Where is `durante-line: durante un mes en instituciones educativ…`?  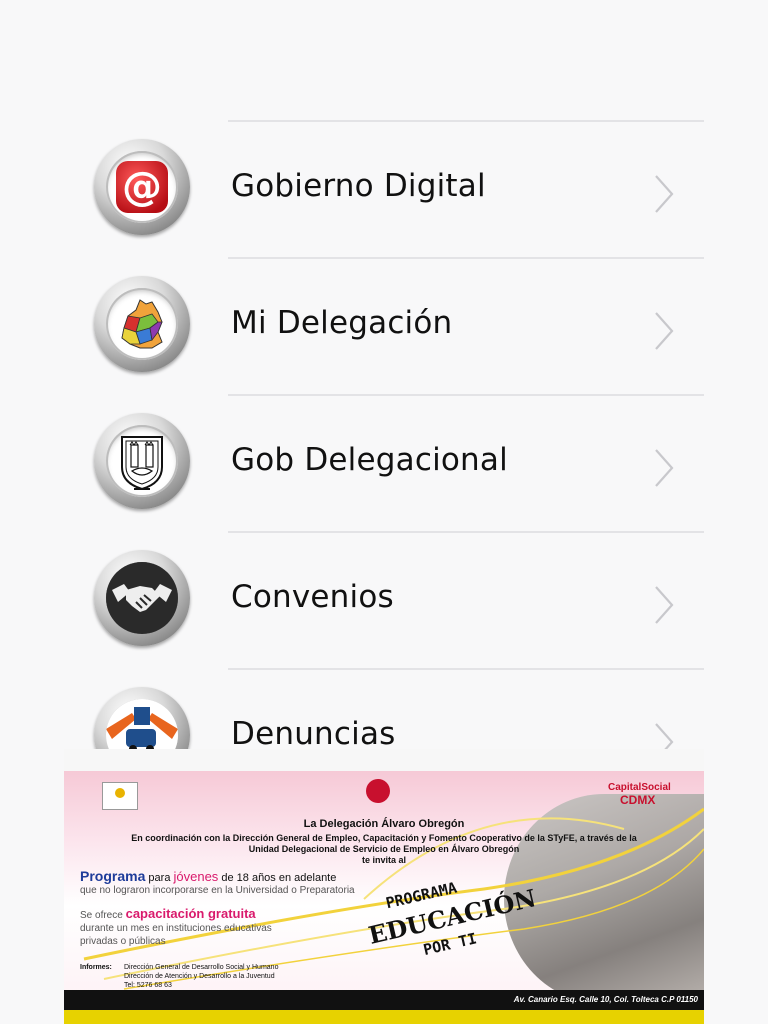 durante-line: durante un mes en instituciones educativ… is located at coordinates (176, 928).